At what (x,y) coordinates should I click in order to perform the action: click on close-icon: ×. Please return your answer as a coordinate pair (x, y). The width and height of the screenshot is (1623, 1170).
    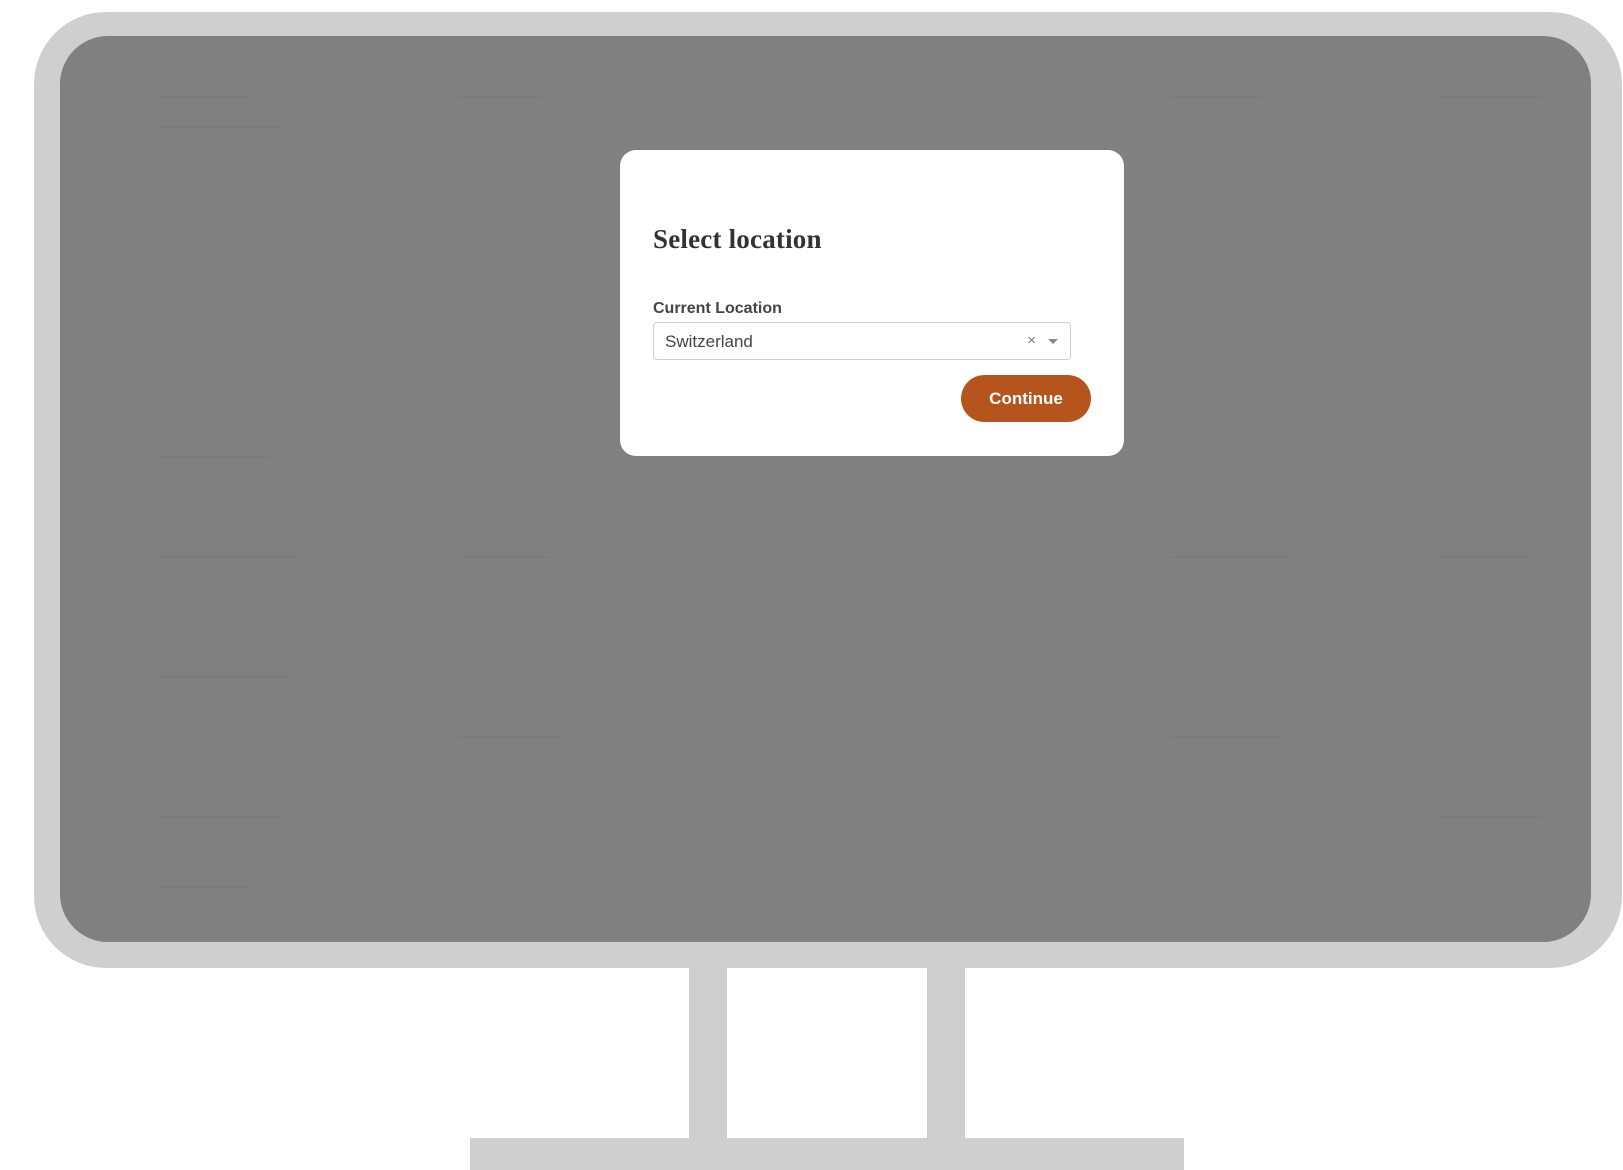
    Looking at the image, I should click on (1031, 341).